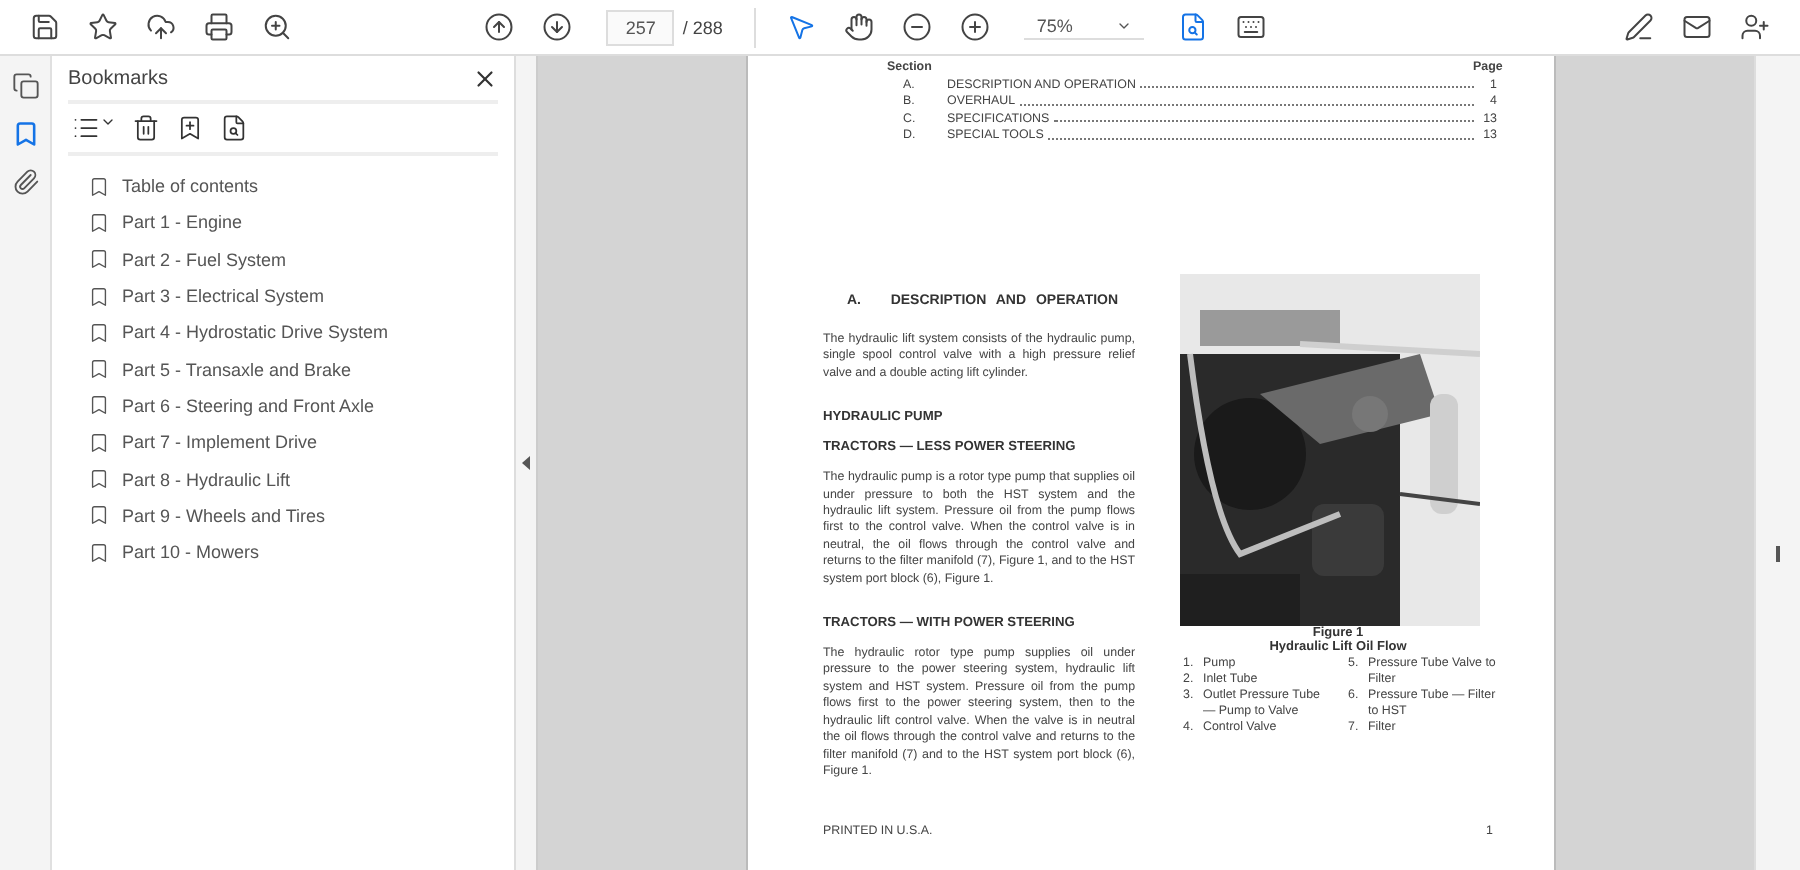 The image size is (1800, 870). What do you see at coordinates (25, 182) in the screenshot?
I see `paperclip-icon` at bounding box center [25, 182].